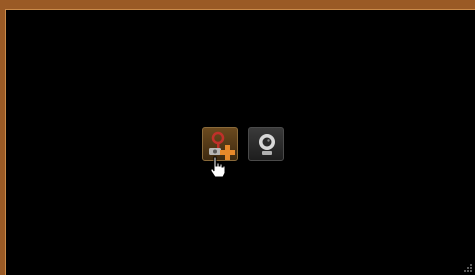  What do you see at coordinates (218, 167) in the screenshot?
I see `hand-pointer-icon` at bounding box center [218, 167].